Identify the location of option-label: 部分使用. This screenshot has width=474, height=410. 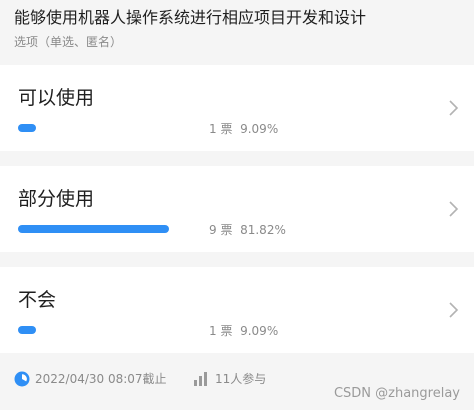
(56, 199).